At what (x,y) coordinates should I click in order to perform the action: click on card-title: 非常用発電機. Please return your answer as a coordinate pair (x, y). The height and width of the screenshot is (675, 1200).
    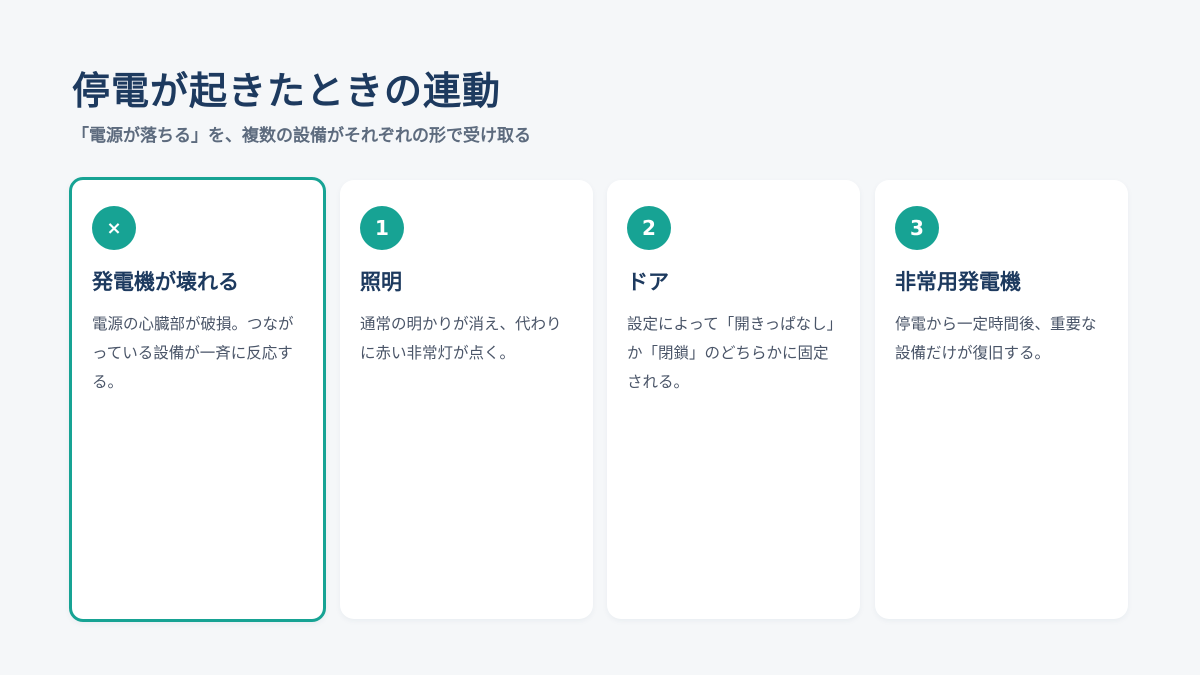
    Looking at the image, I should click on (958, 282).